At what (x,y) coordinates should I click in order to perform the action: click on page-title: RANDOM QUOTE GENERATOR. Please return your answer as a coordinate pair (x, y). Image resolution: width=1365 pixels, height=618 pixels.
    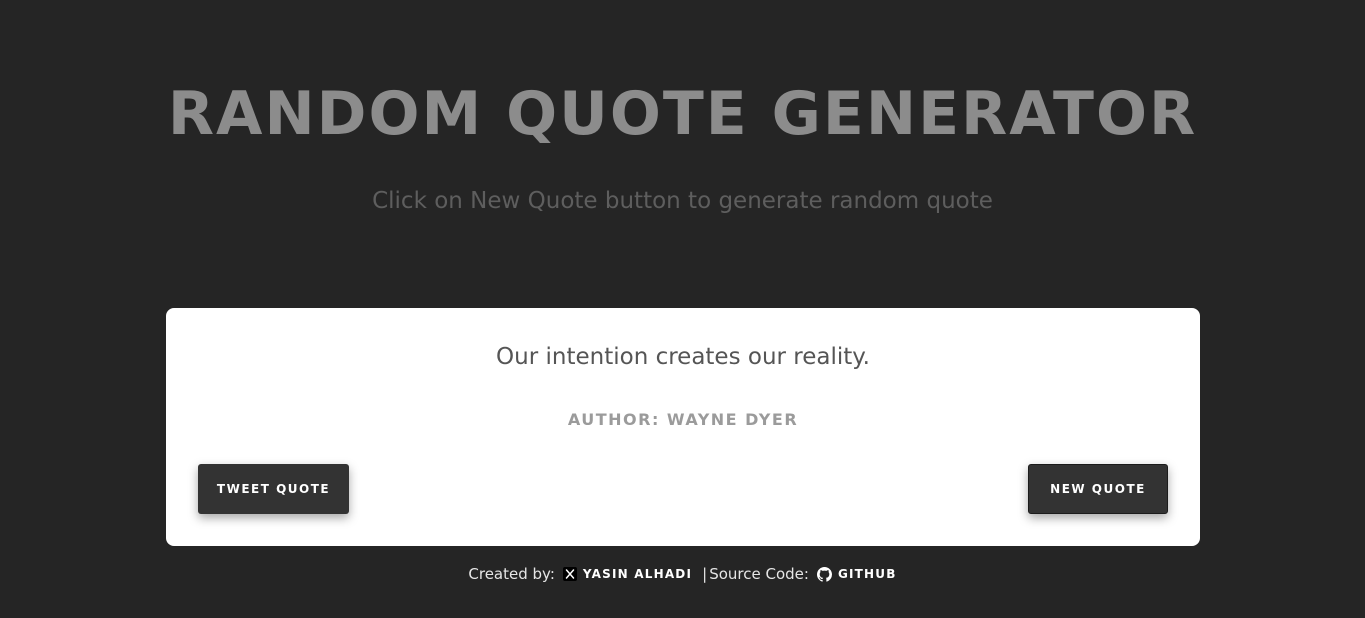
    Looking at the image, I should click on (682, 114).